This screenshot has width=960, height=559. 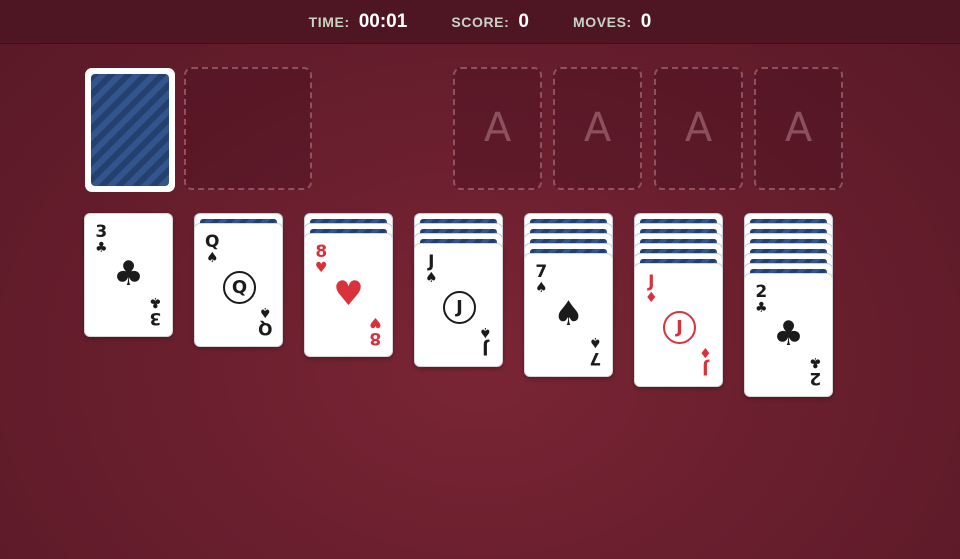 I want to click on card-corner-top: J ♦, so click(x=651, y=289).